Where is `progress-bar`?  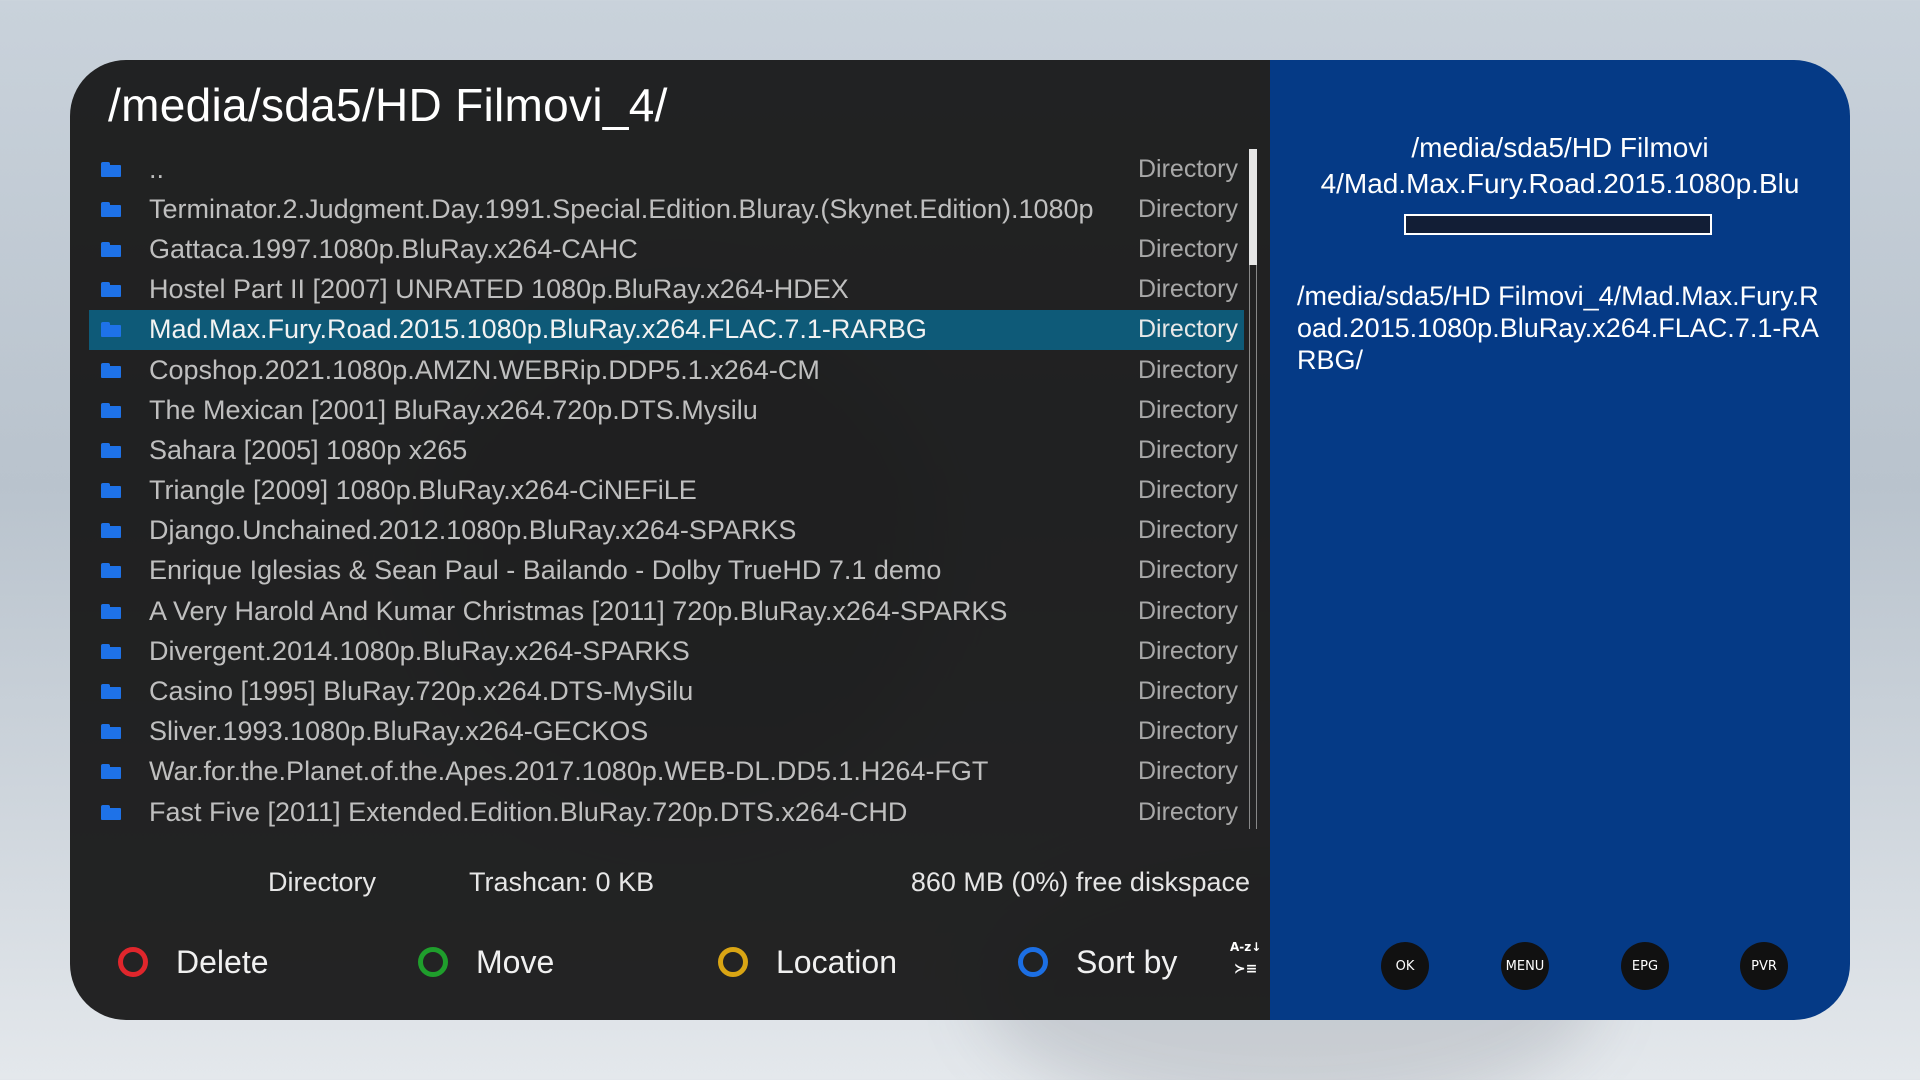 progress-bar is located at coordinates (1558, 224).